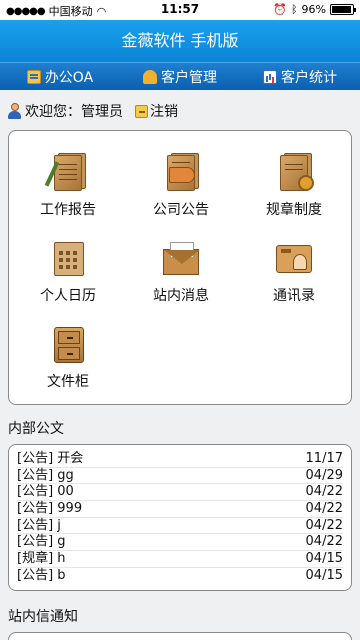 This screenshot has width=360, height=640. What do you see at coordinates (180, 459) in the screenshot?
I see `list-item: [公告] 开会 11/17` at bounding box center [180, 459].